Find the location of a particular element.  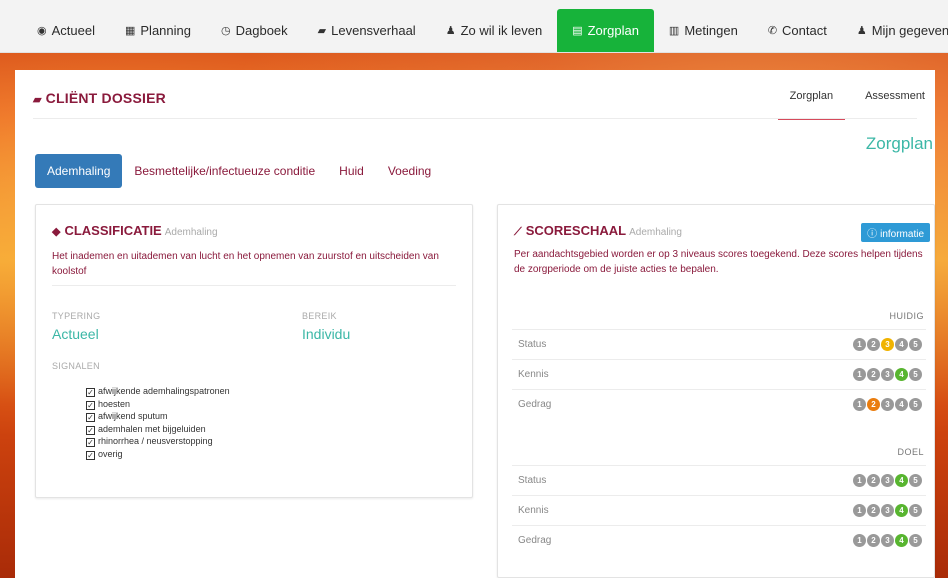

signaal-item: ✓ afwijkend sputum is located at coordinates (158, 416).